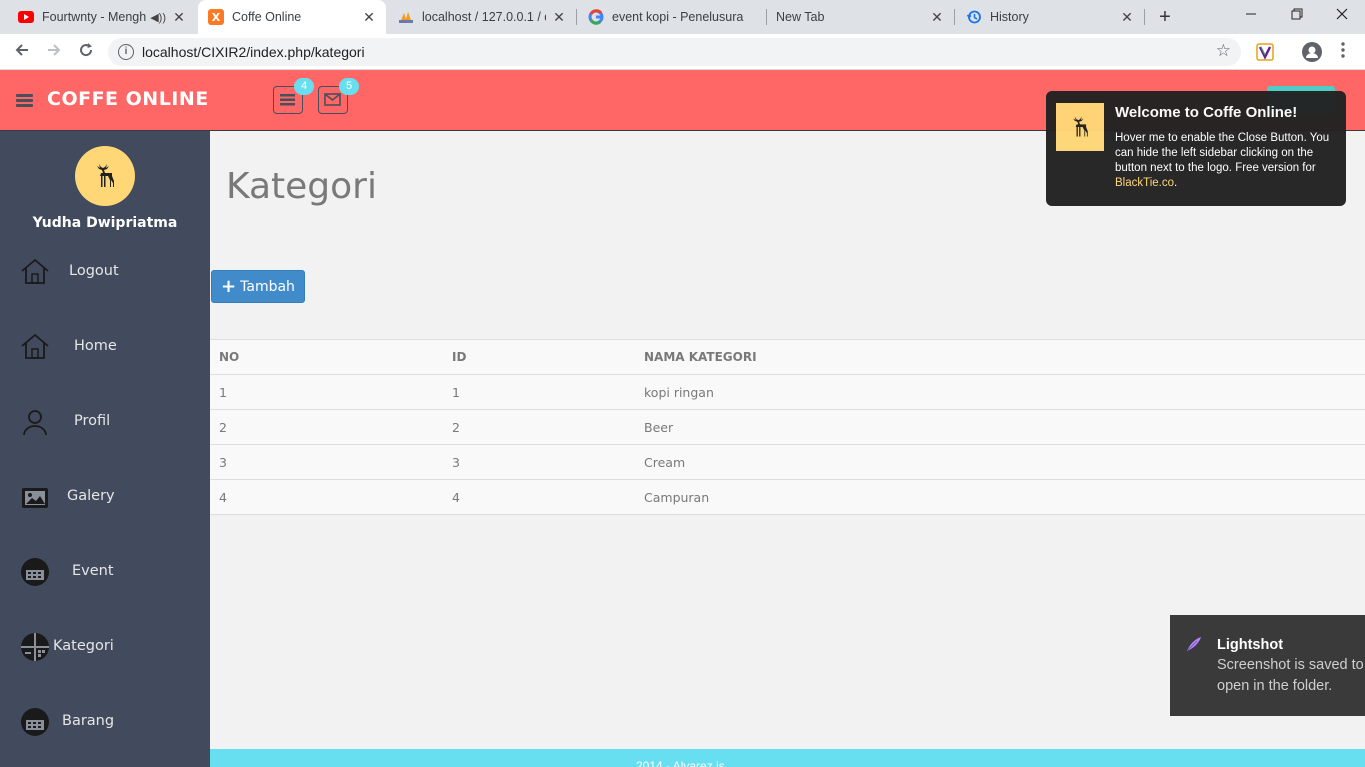 The image size is (1365, 767). I want to click on reload-button, so click(86, 52).